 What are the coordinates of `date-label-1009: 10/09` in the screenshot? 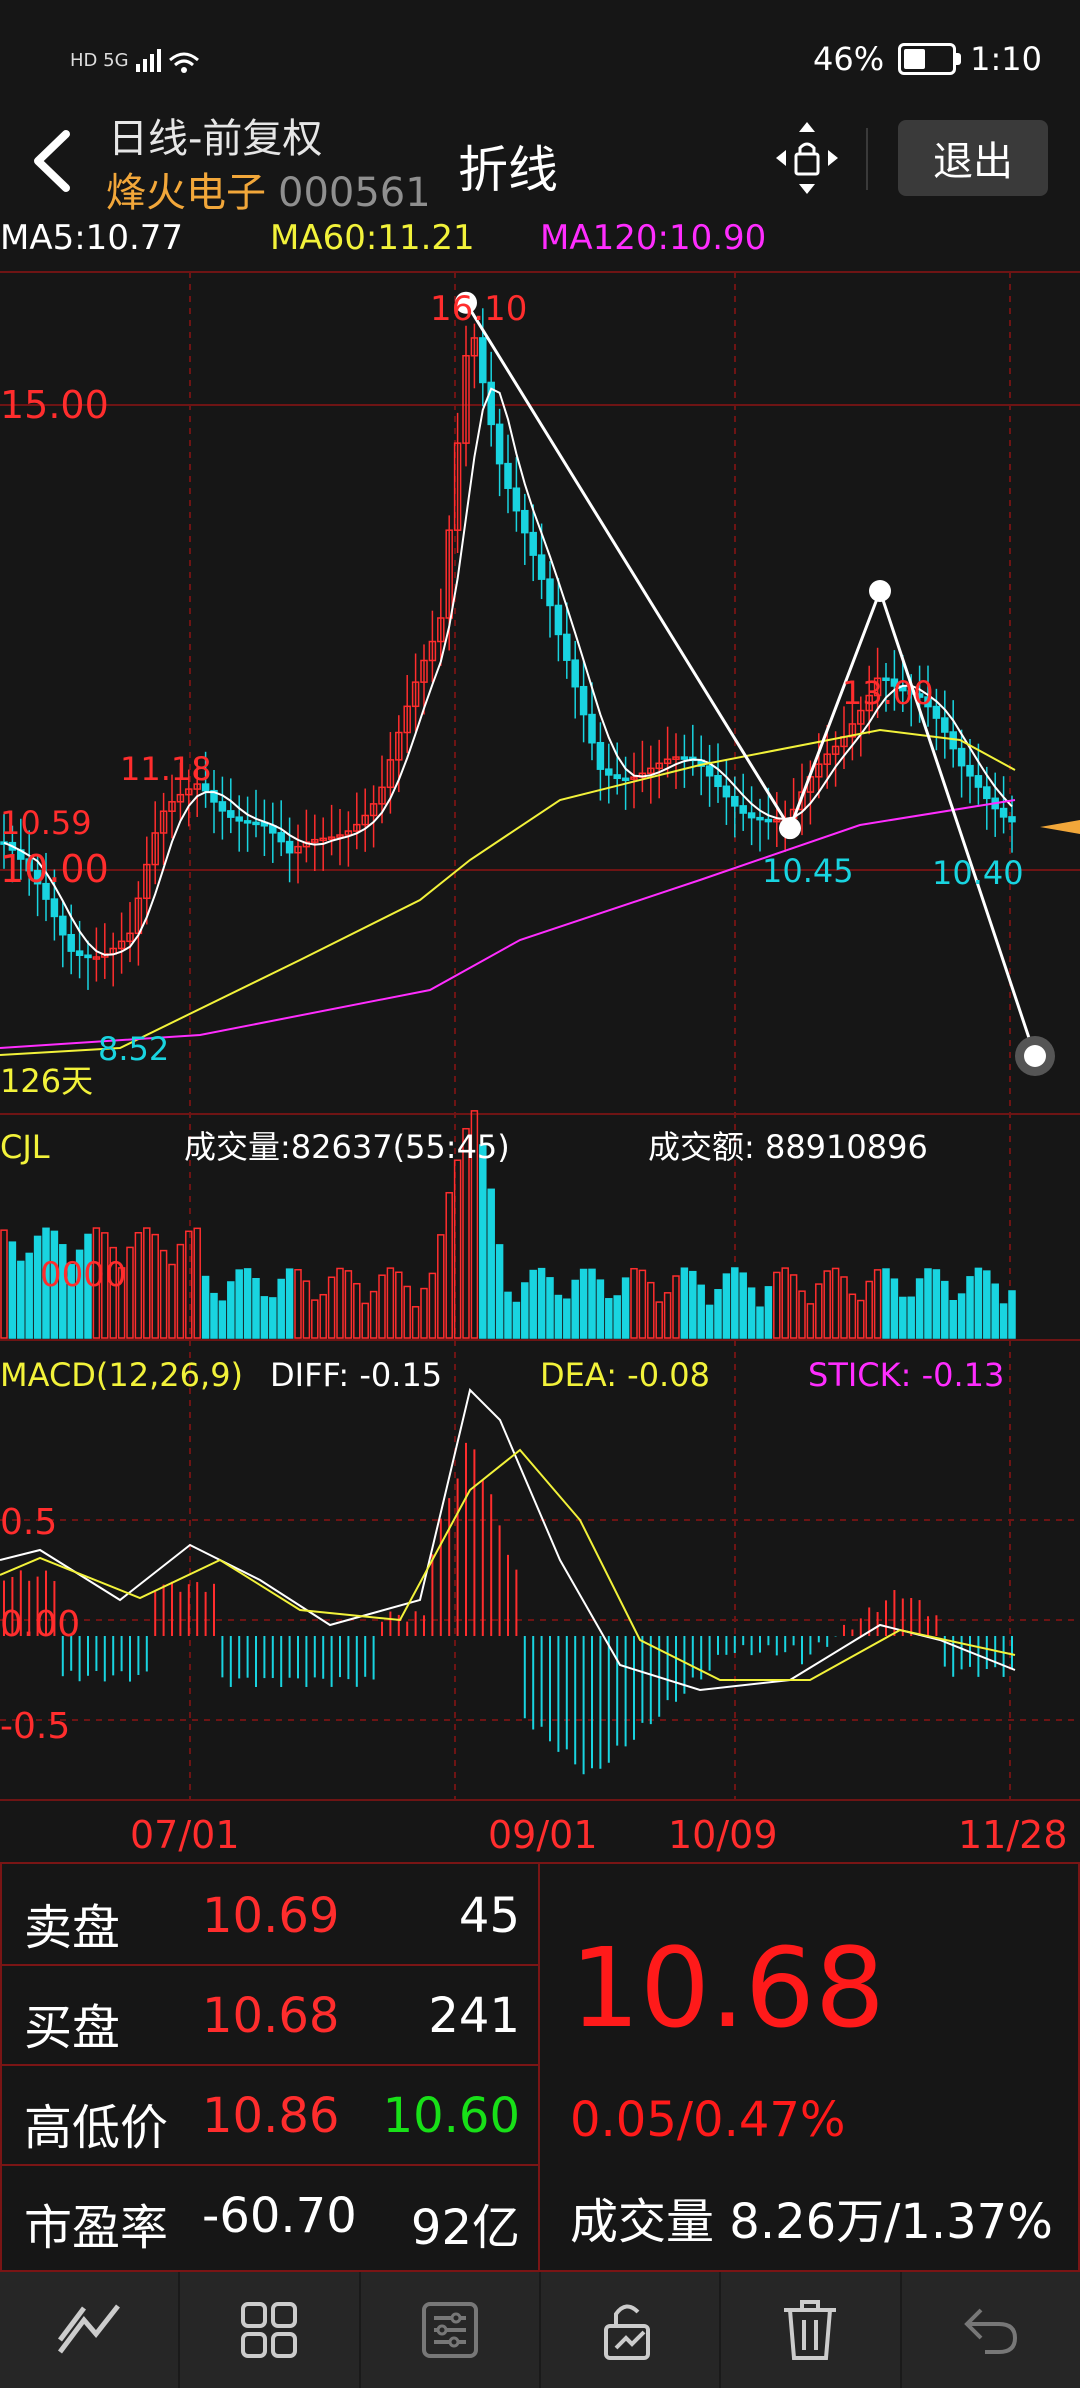 It's located at (723, 1835).